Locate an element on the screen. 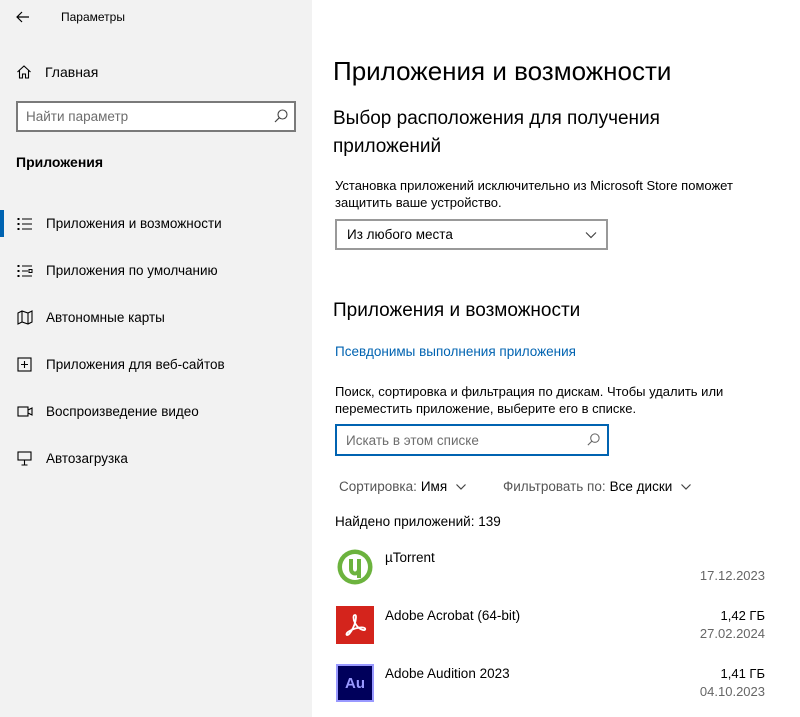 This screenshot has height=717, width=800. home-nav-item: Главная is located at coordinates (57, 72).